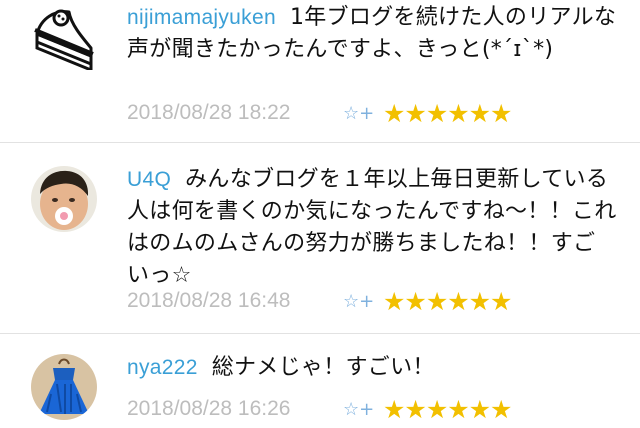 The image size is (640, 428). I want to click on comment-meta: 2018/08/28 16:48 ☆+ ★★★★★★, so click(319, 301).